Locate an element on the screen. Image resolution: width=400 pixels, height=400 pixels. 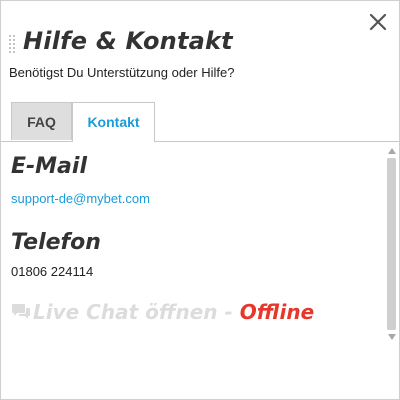
vertical-scrollbar is located at coordinates (391, 244).